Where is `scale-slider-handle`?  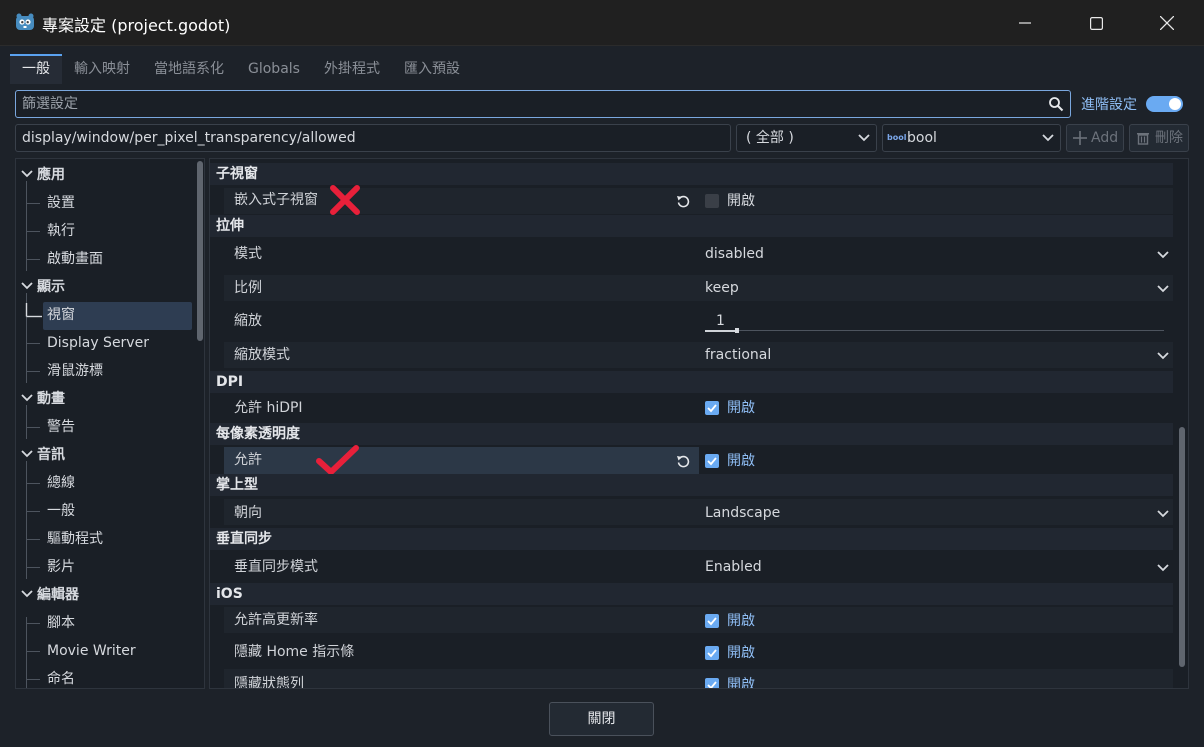
scale-slider-handle is located at coordinates (737, 330).